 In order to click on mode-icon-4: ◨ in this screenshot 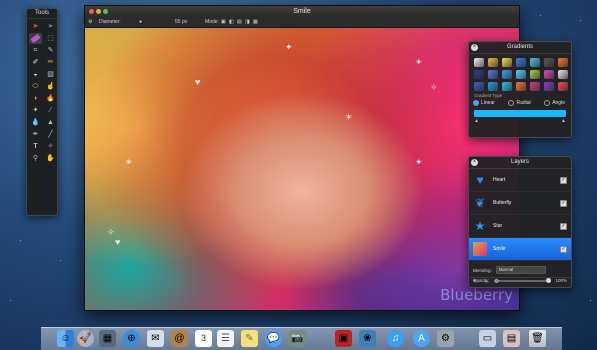, I will do `click(247, 22)`.